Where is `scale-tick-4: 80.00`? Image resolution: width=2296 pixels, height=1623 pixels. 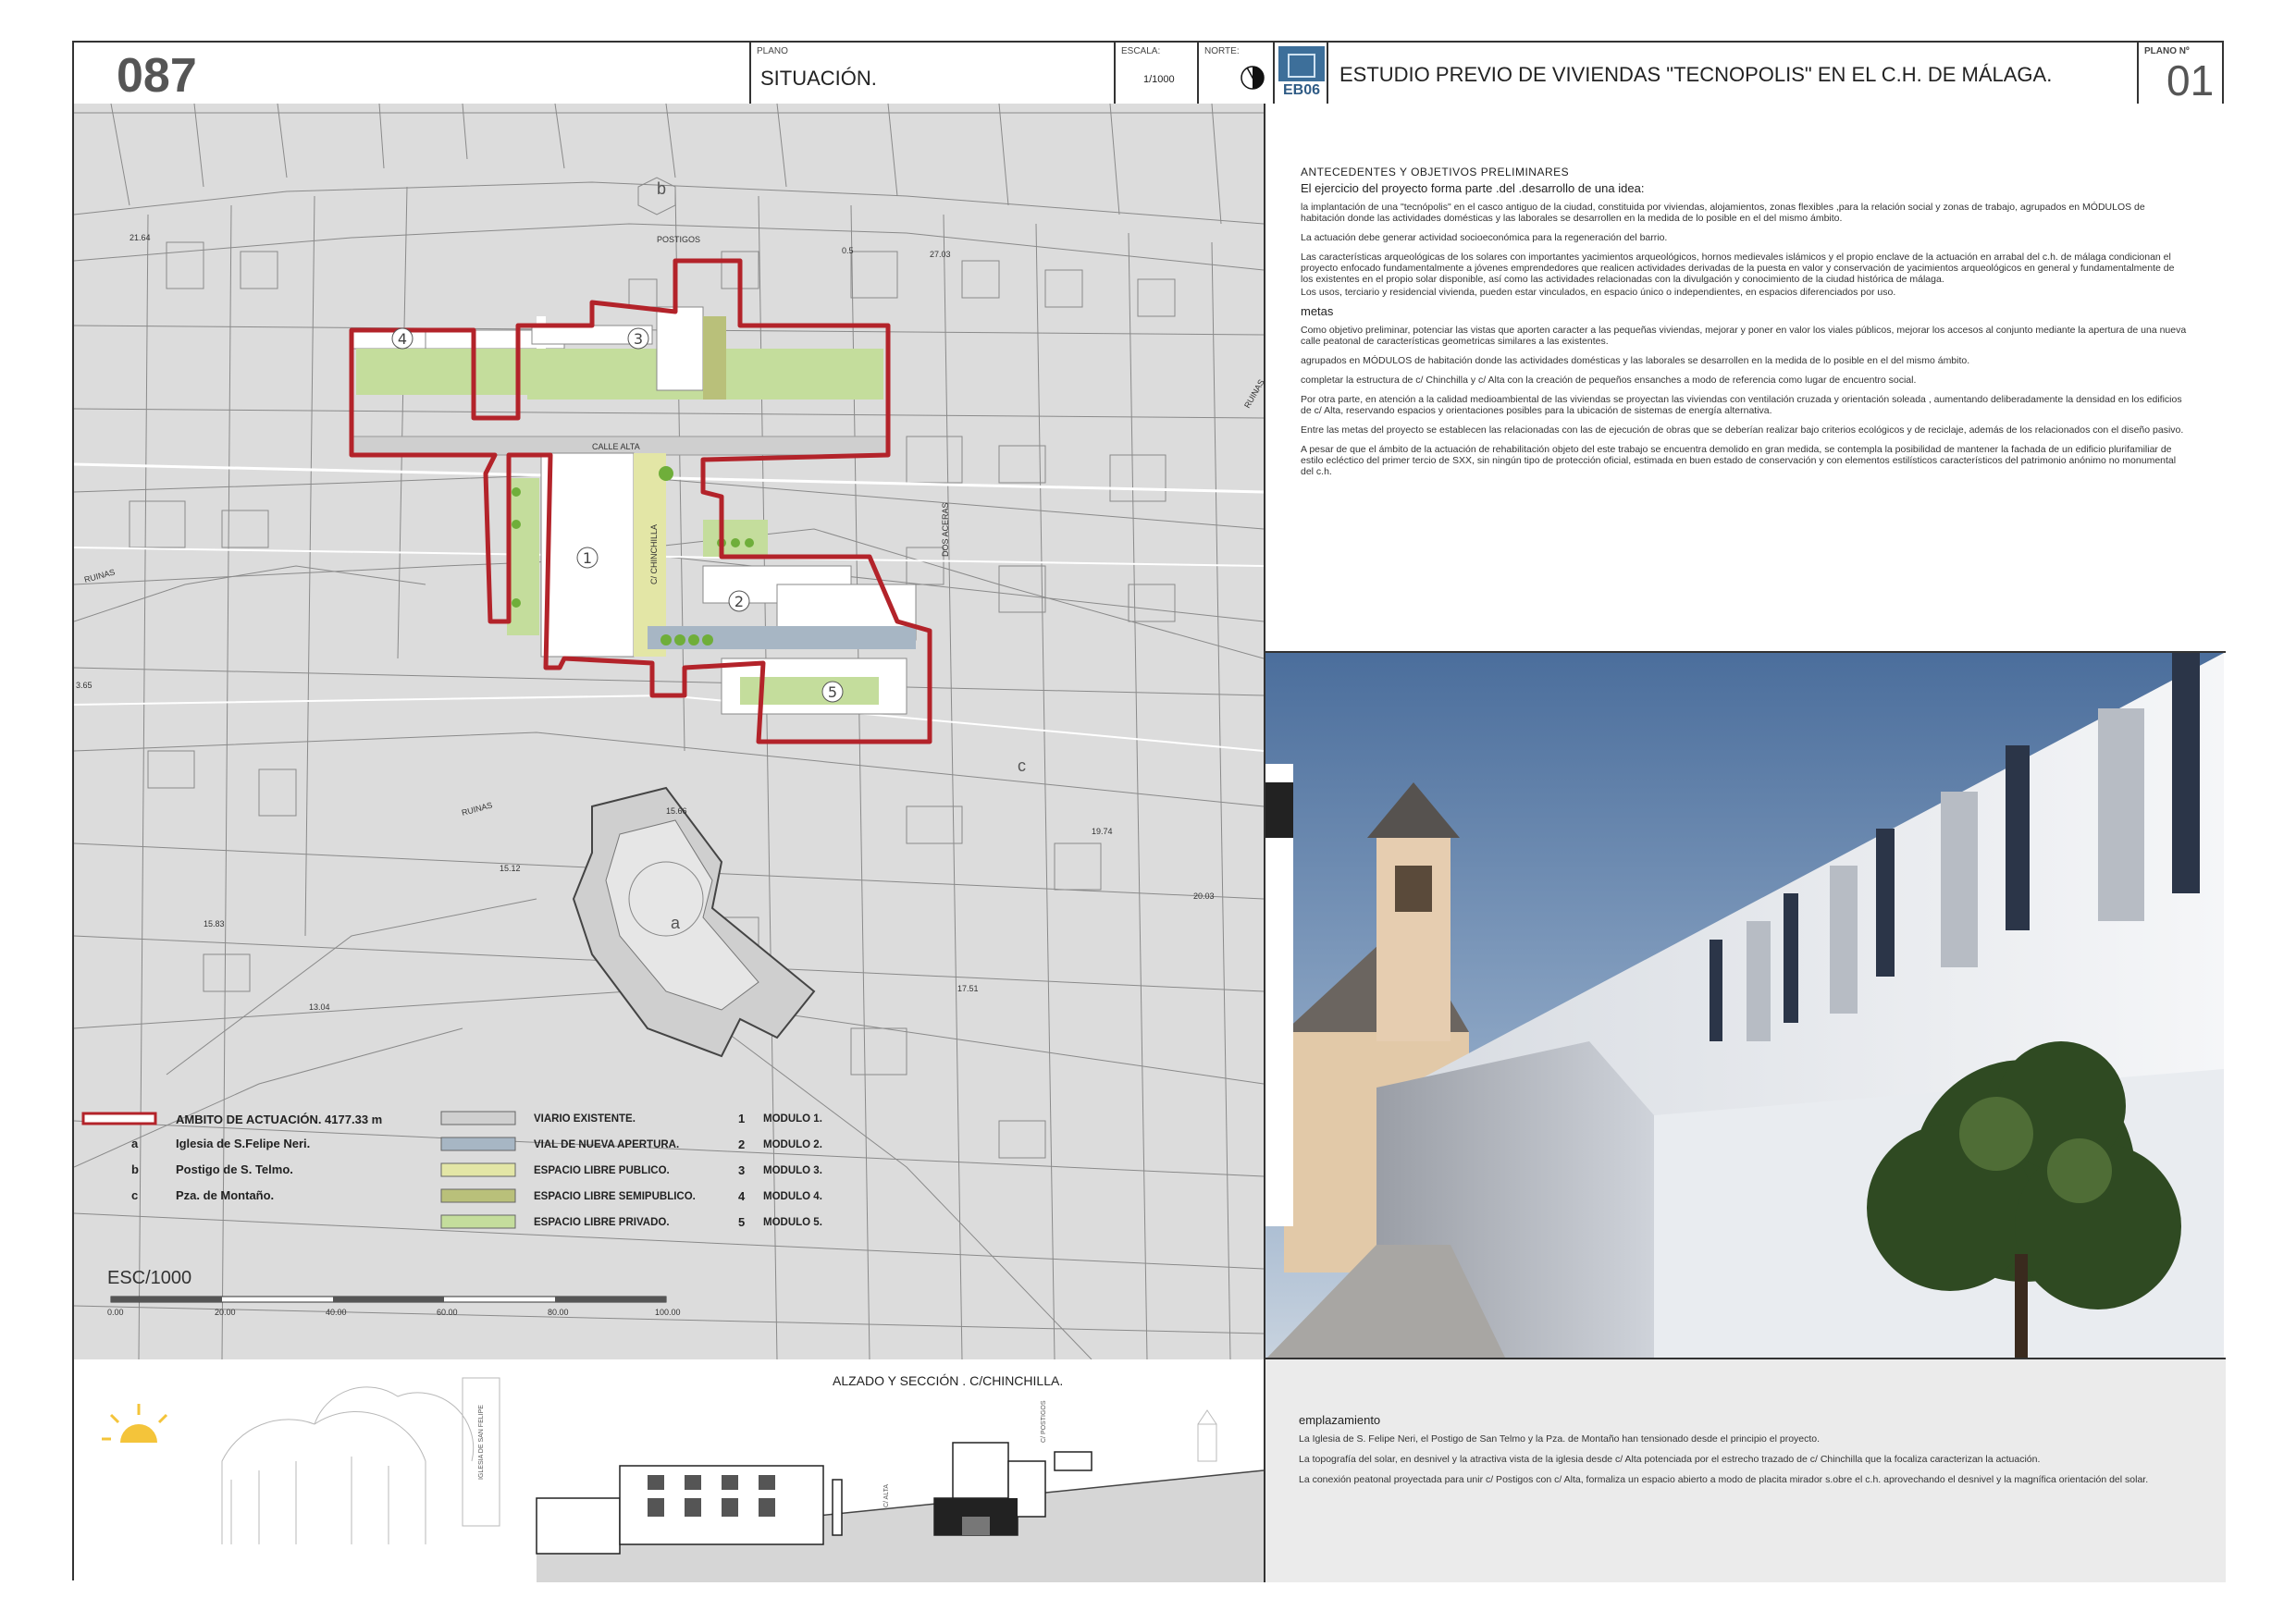
scale-tick-4: 80.00 is located at coordinates (558, 1312).